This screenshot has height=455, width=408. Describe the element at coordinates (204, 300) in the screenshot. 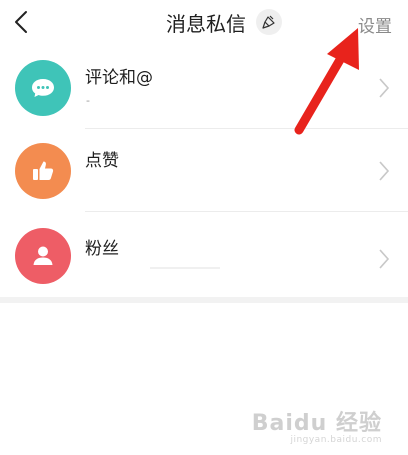

I see `section-separator` at that location.